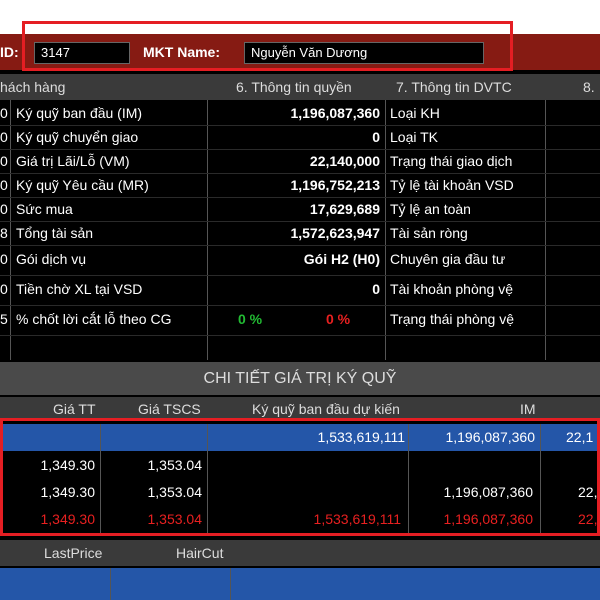 This screenshot has height=600, width=600. I want to click on info-row-transfer: 0 Ký quỹ chuyển giao 0 Loại TK, so click(300, 137).